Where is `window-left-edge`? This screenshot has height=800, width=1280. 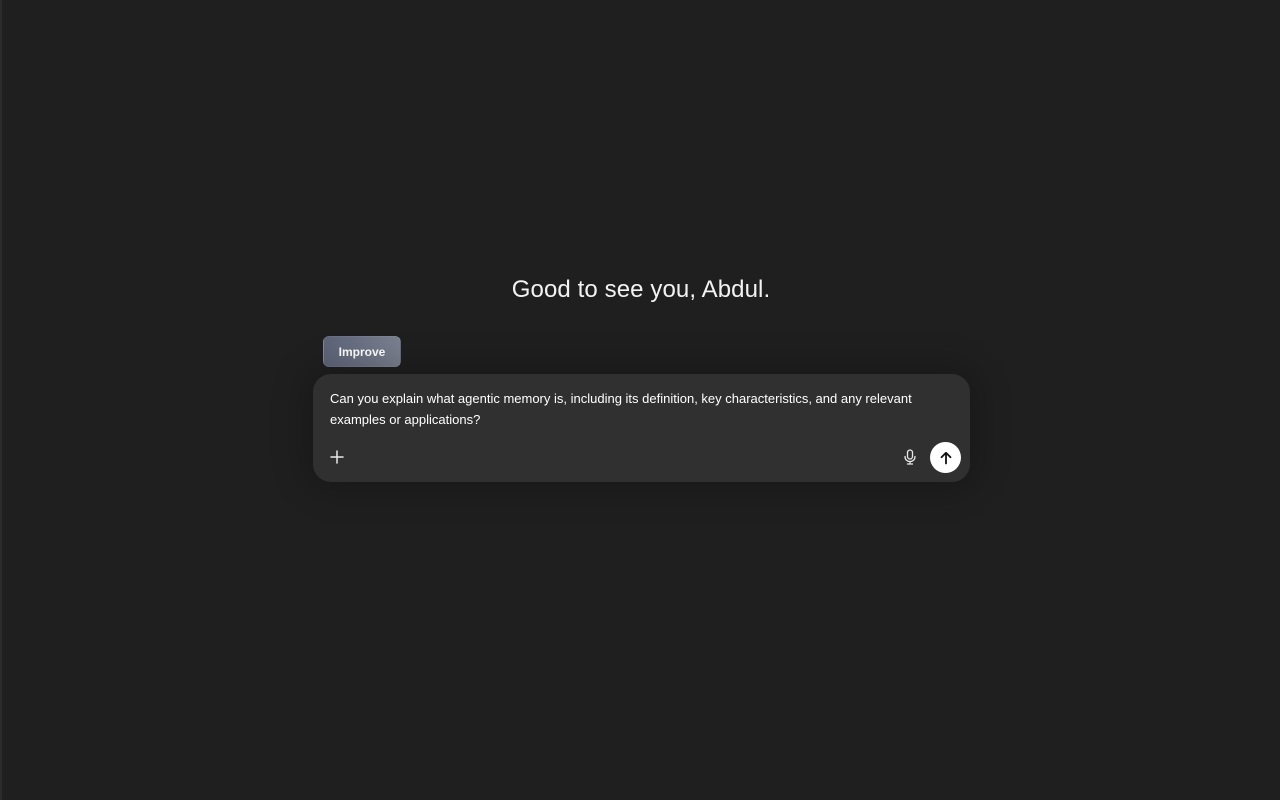
window-left-edge is located at coordinates (1, 400).